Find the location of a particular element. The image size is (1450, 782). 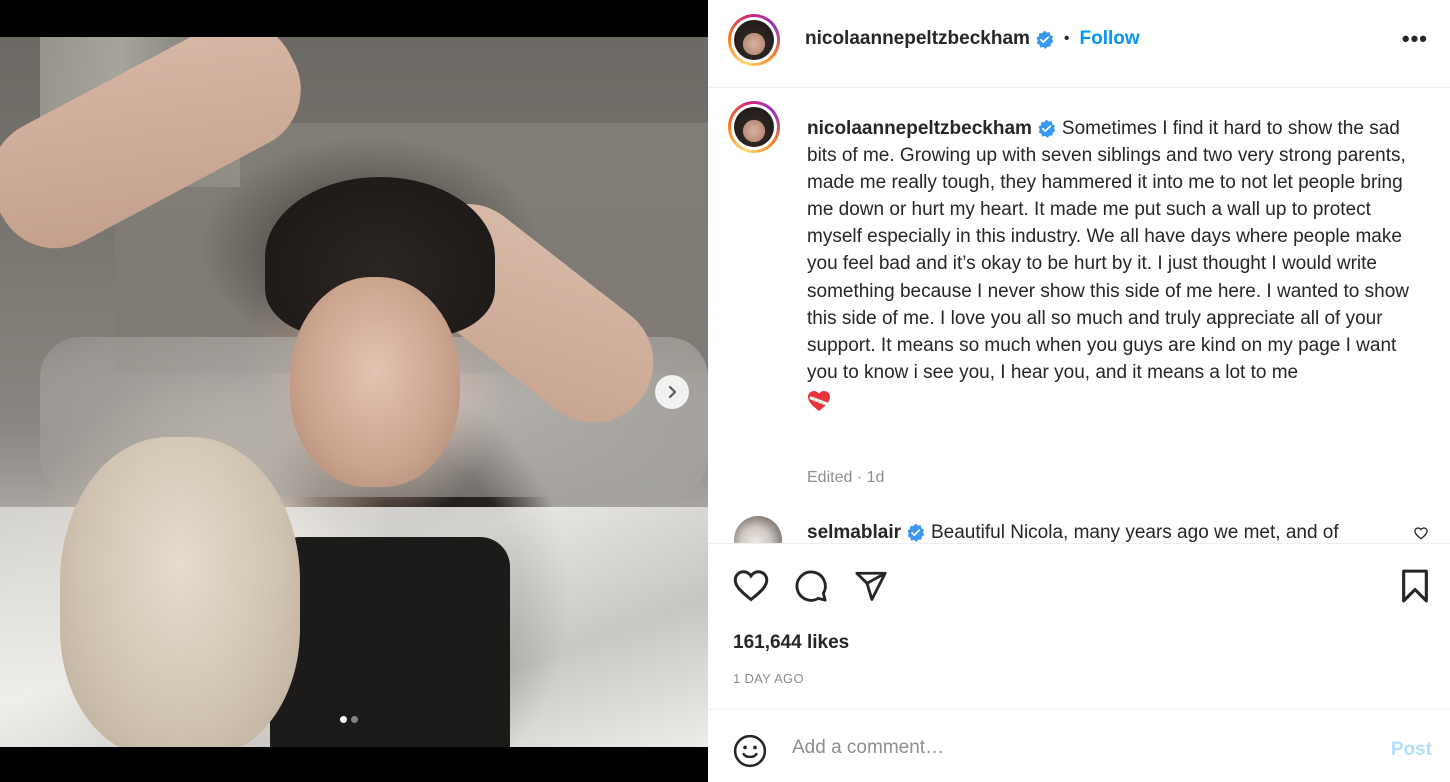

follow-button: Follow is located at coordinates (1110, 39).